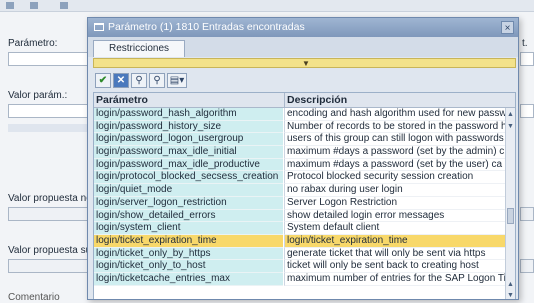  Describe the element at coordinates (507, 27) in the screenshot. I see `close-icon: ×` at that location.